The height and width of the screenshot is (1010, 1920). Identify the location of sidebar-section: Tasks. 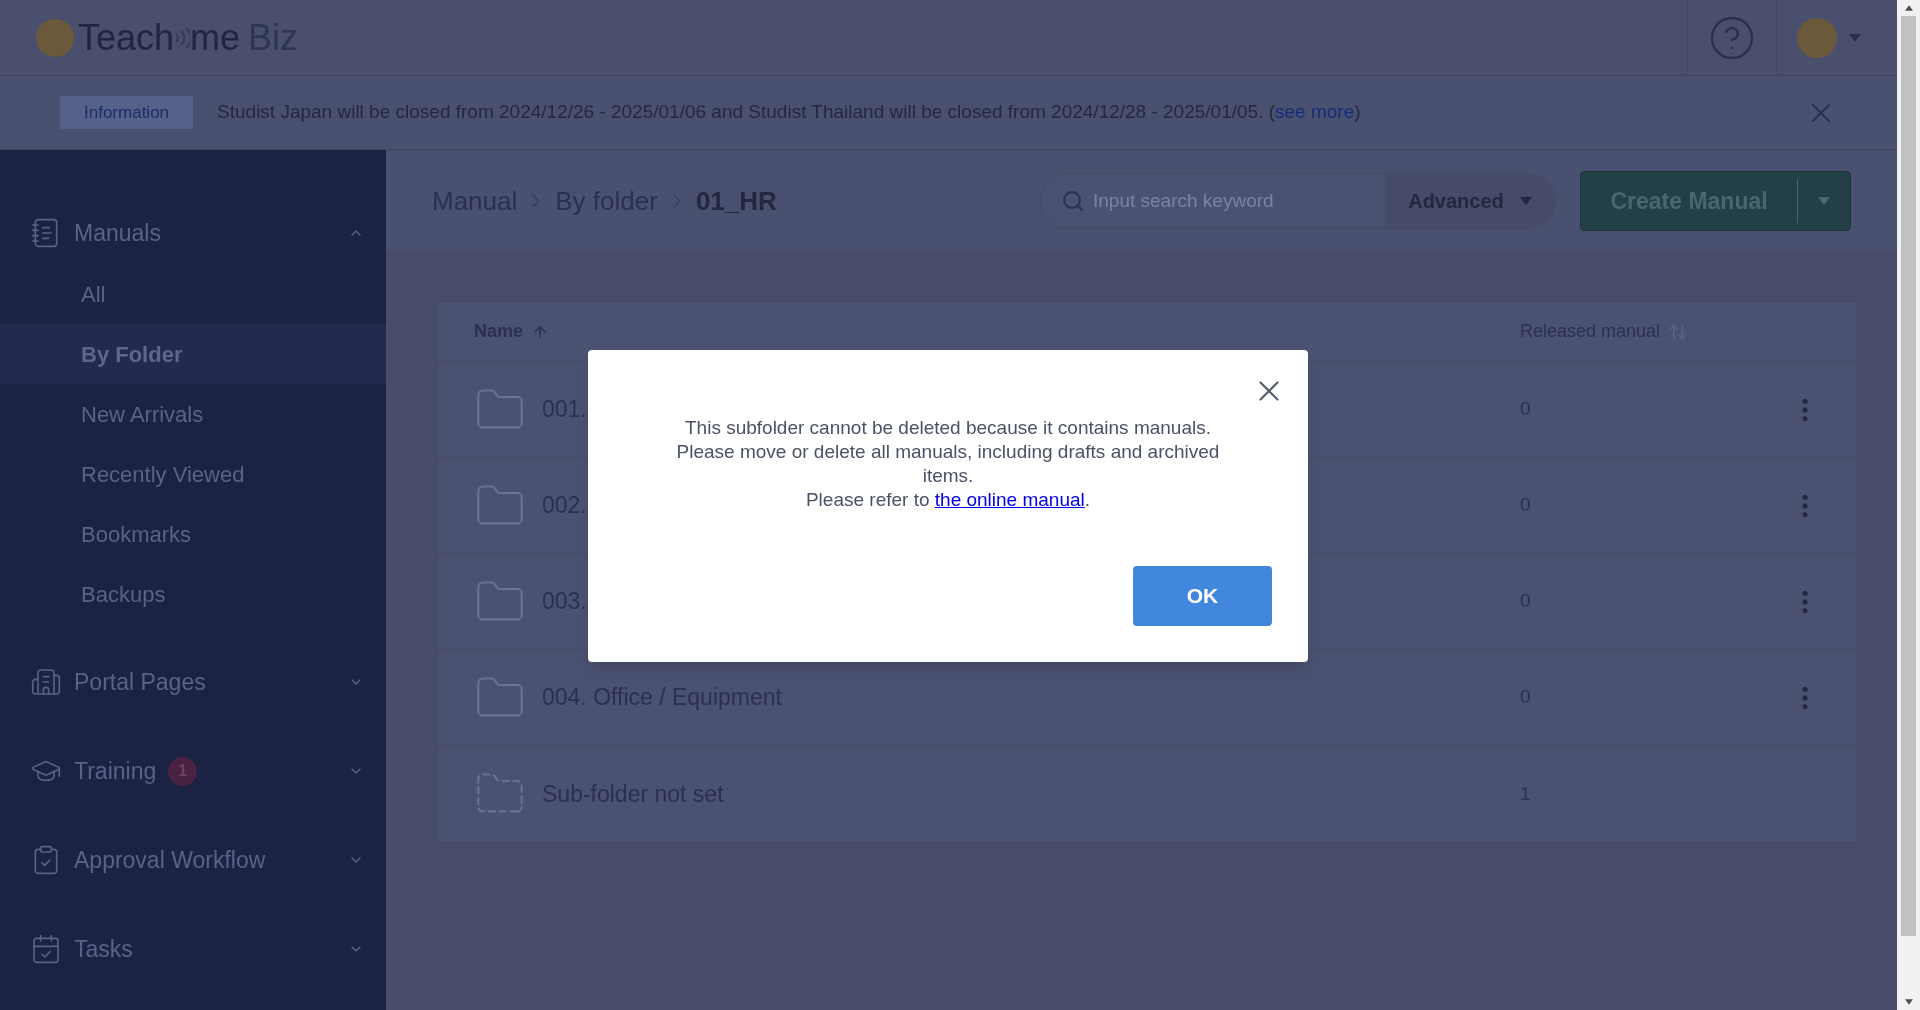
(193, 949).